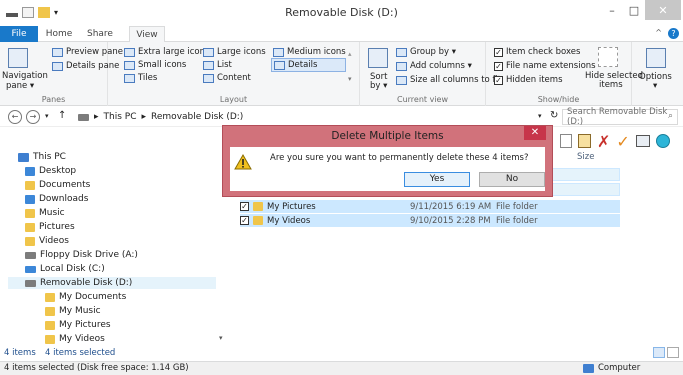 The image size is (683, 375). What do you see at coordinates (535, 133) in the screenshot?
I see `dialog-close-button: ✕` at bounding box center [535, 133].